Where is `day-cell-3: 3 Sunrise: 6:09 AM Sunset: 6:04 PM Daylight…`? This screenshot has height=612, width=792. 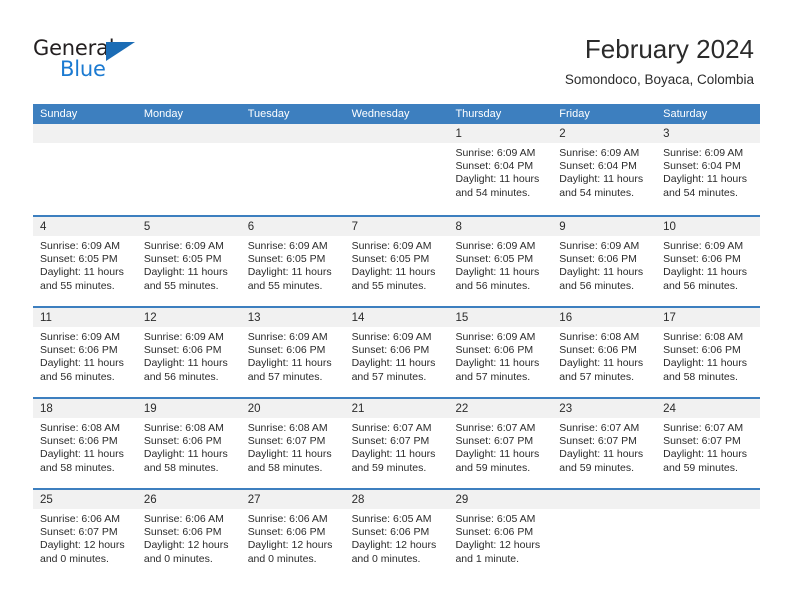 day-cell-3: 3 Sunrise: 6:09 AM Sunset: 6:04 PM Daylight… is located at coordinates (708, 169).